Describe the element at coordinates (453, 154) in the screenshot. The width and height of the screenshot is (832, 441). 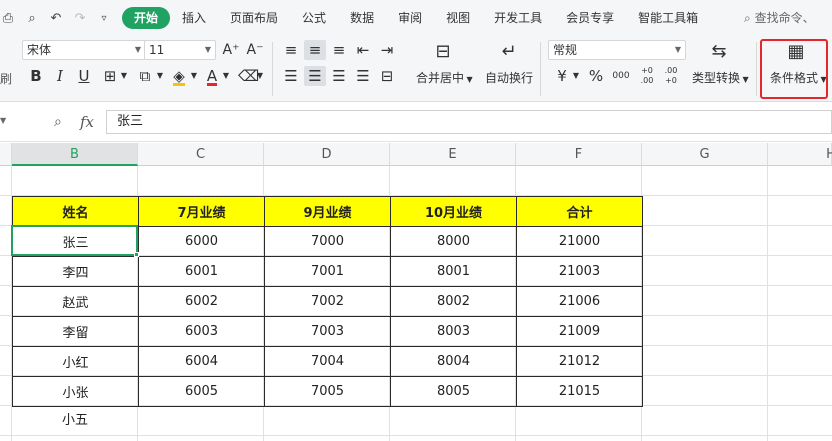
I see `column-header-e: E` at that location.